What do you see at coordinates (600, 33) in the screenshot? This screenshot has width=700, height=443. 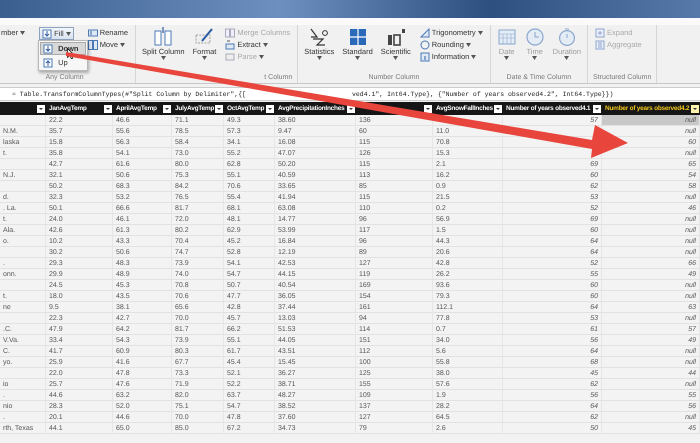 I see `expand-icon` at bounding box center [600, 33].